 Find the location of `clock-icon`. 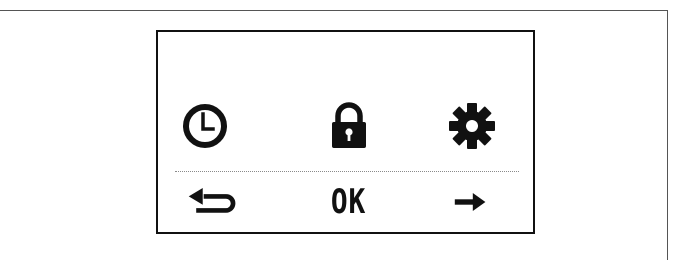

clock-icon is located at coordinates (205, 126).